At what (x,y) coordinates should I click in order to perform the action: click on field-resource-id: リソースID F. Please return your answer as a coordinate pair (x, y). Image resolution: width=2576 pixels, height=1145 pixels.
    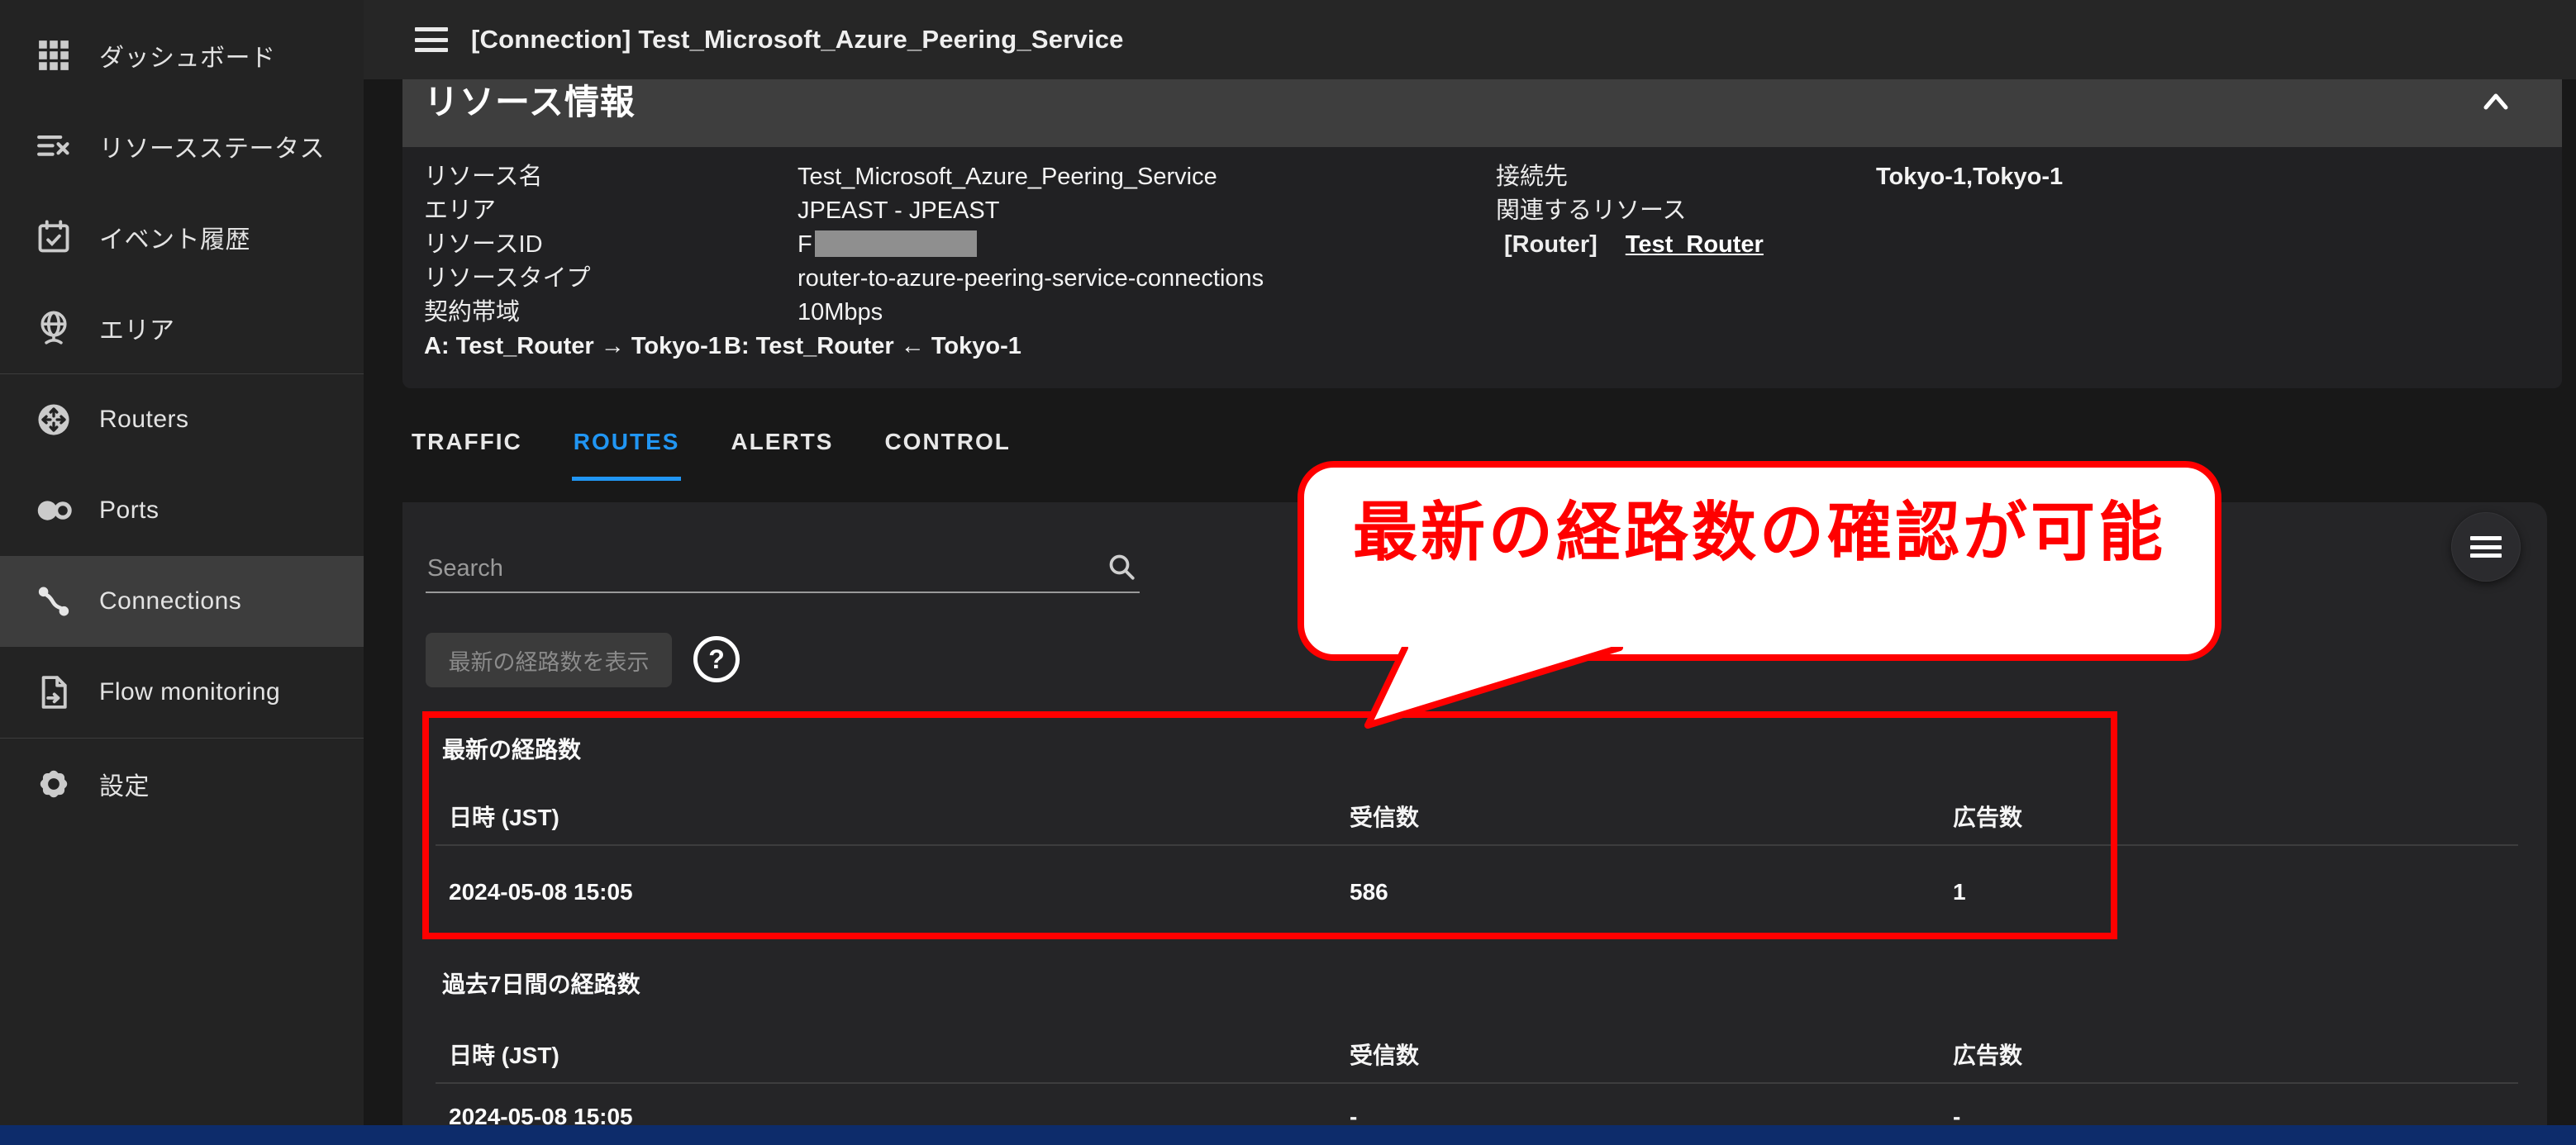
    Looking at the image, I should click on (844, 245).